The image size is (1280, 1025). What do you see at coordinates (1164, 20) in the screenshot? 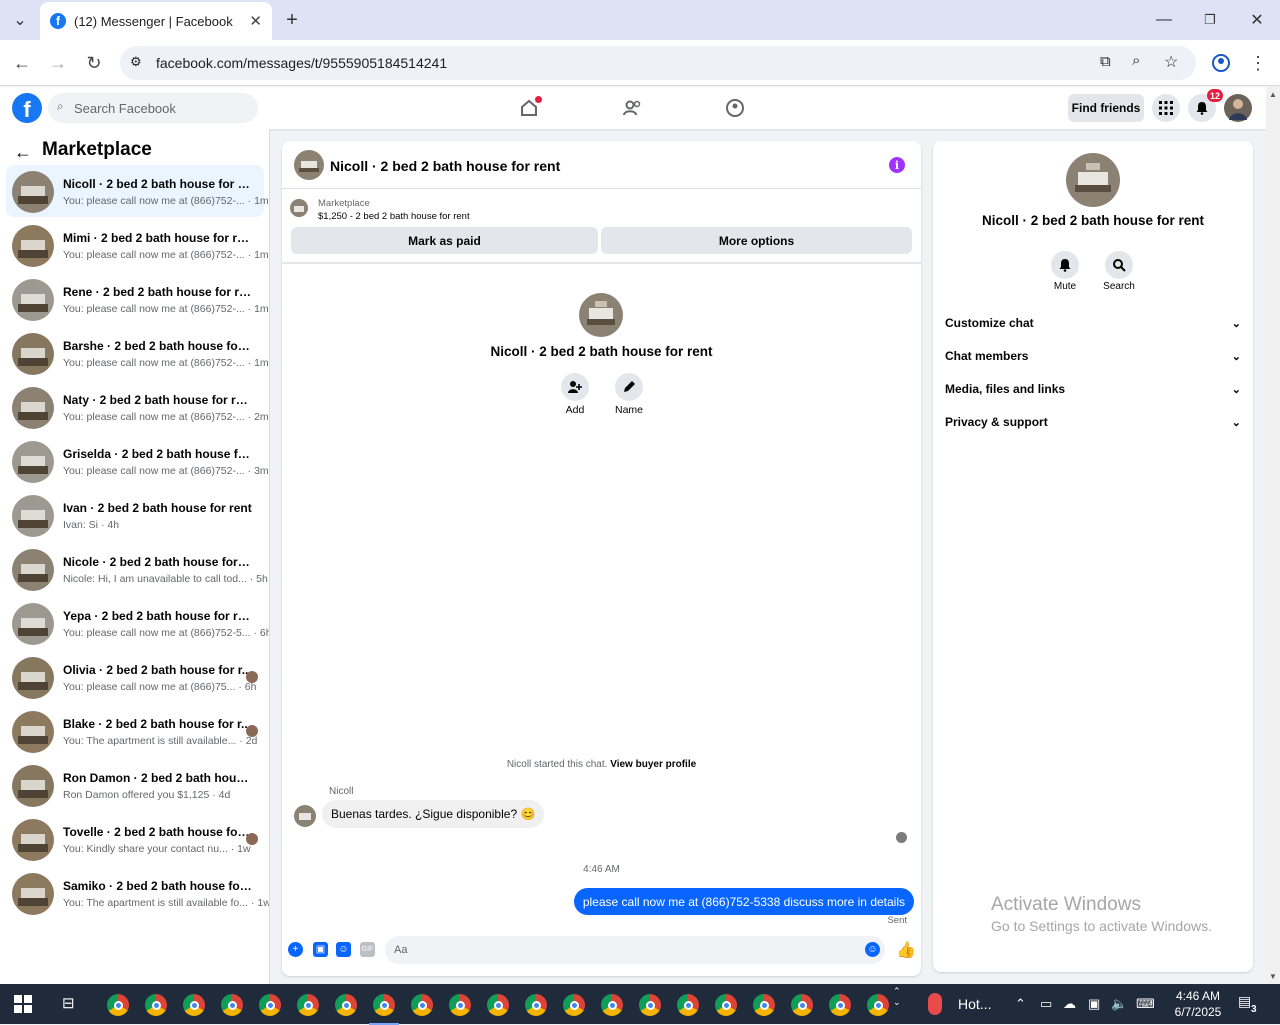
I see `minimize-icon: —` at bounding box center [1164, 20].